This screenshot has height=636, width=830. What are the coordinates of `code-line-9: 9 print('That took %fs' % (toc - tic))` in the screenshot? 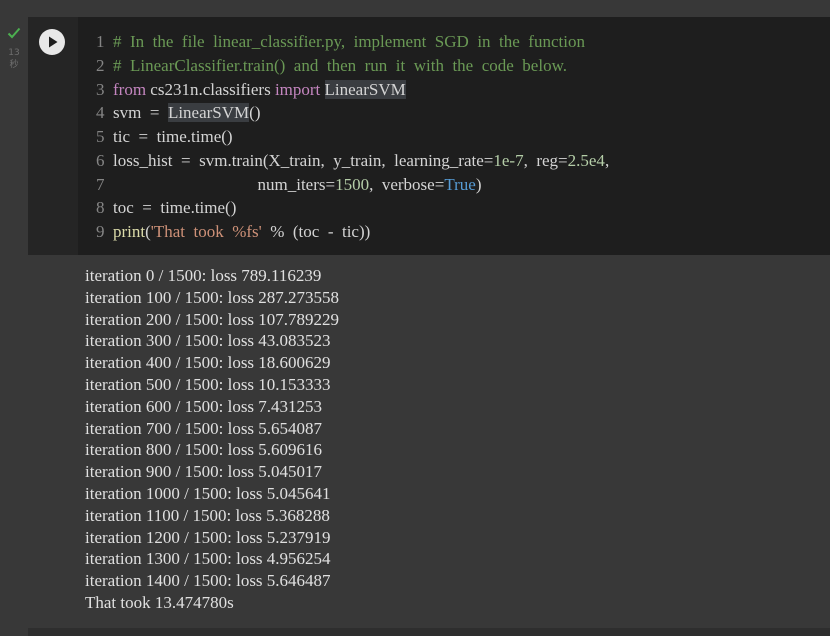 It's located at (233, 231).